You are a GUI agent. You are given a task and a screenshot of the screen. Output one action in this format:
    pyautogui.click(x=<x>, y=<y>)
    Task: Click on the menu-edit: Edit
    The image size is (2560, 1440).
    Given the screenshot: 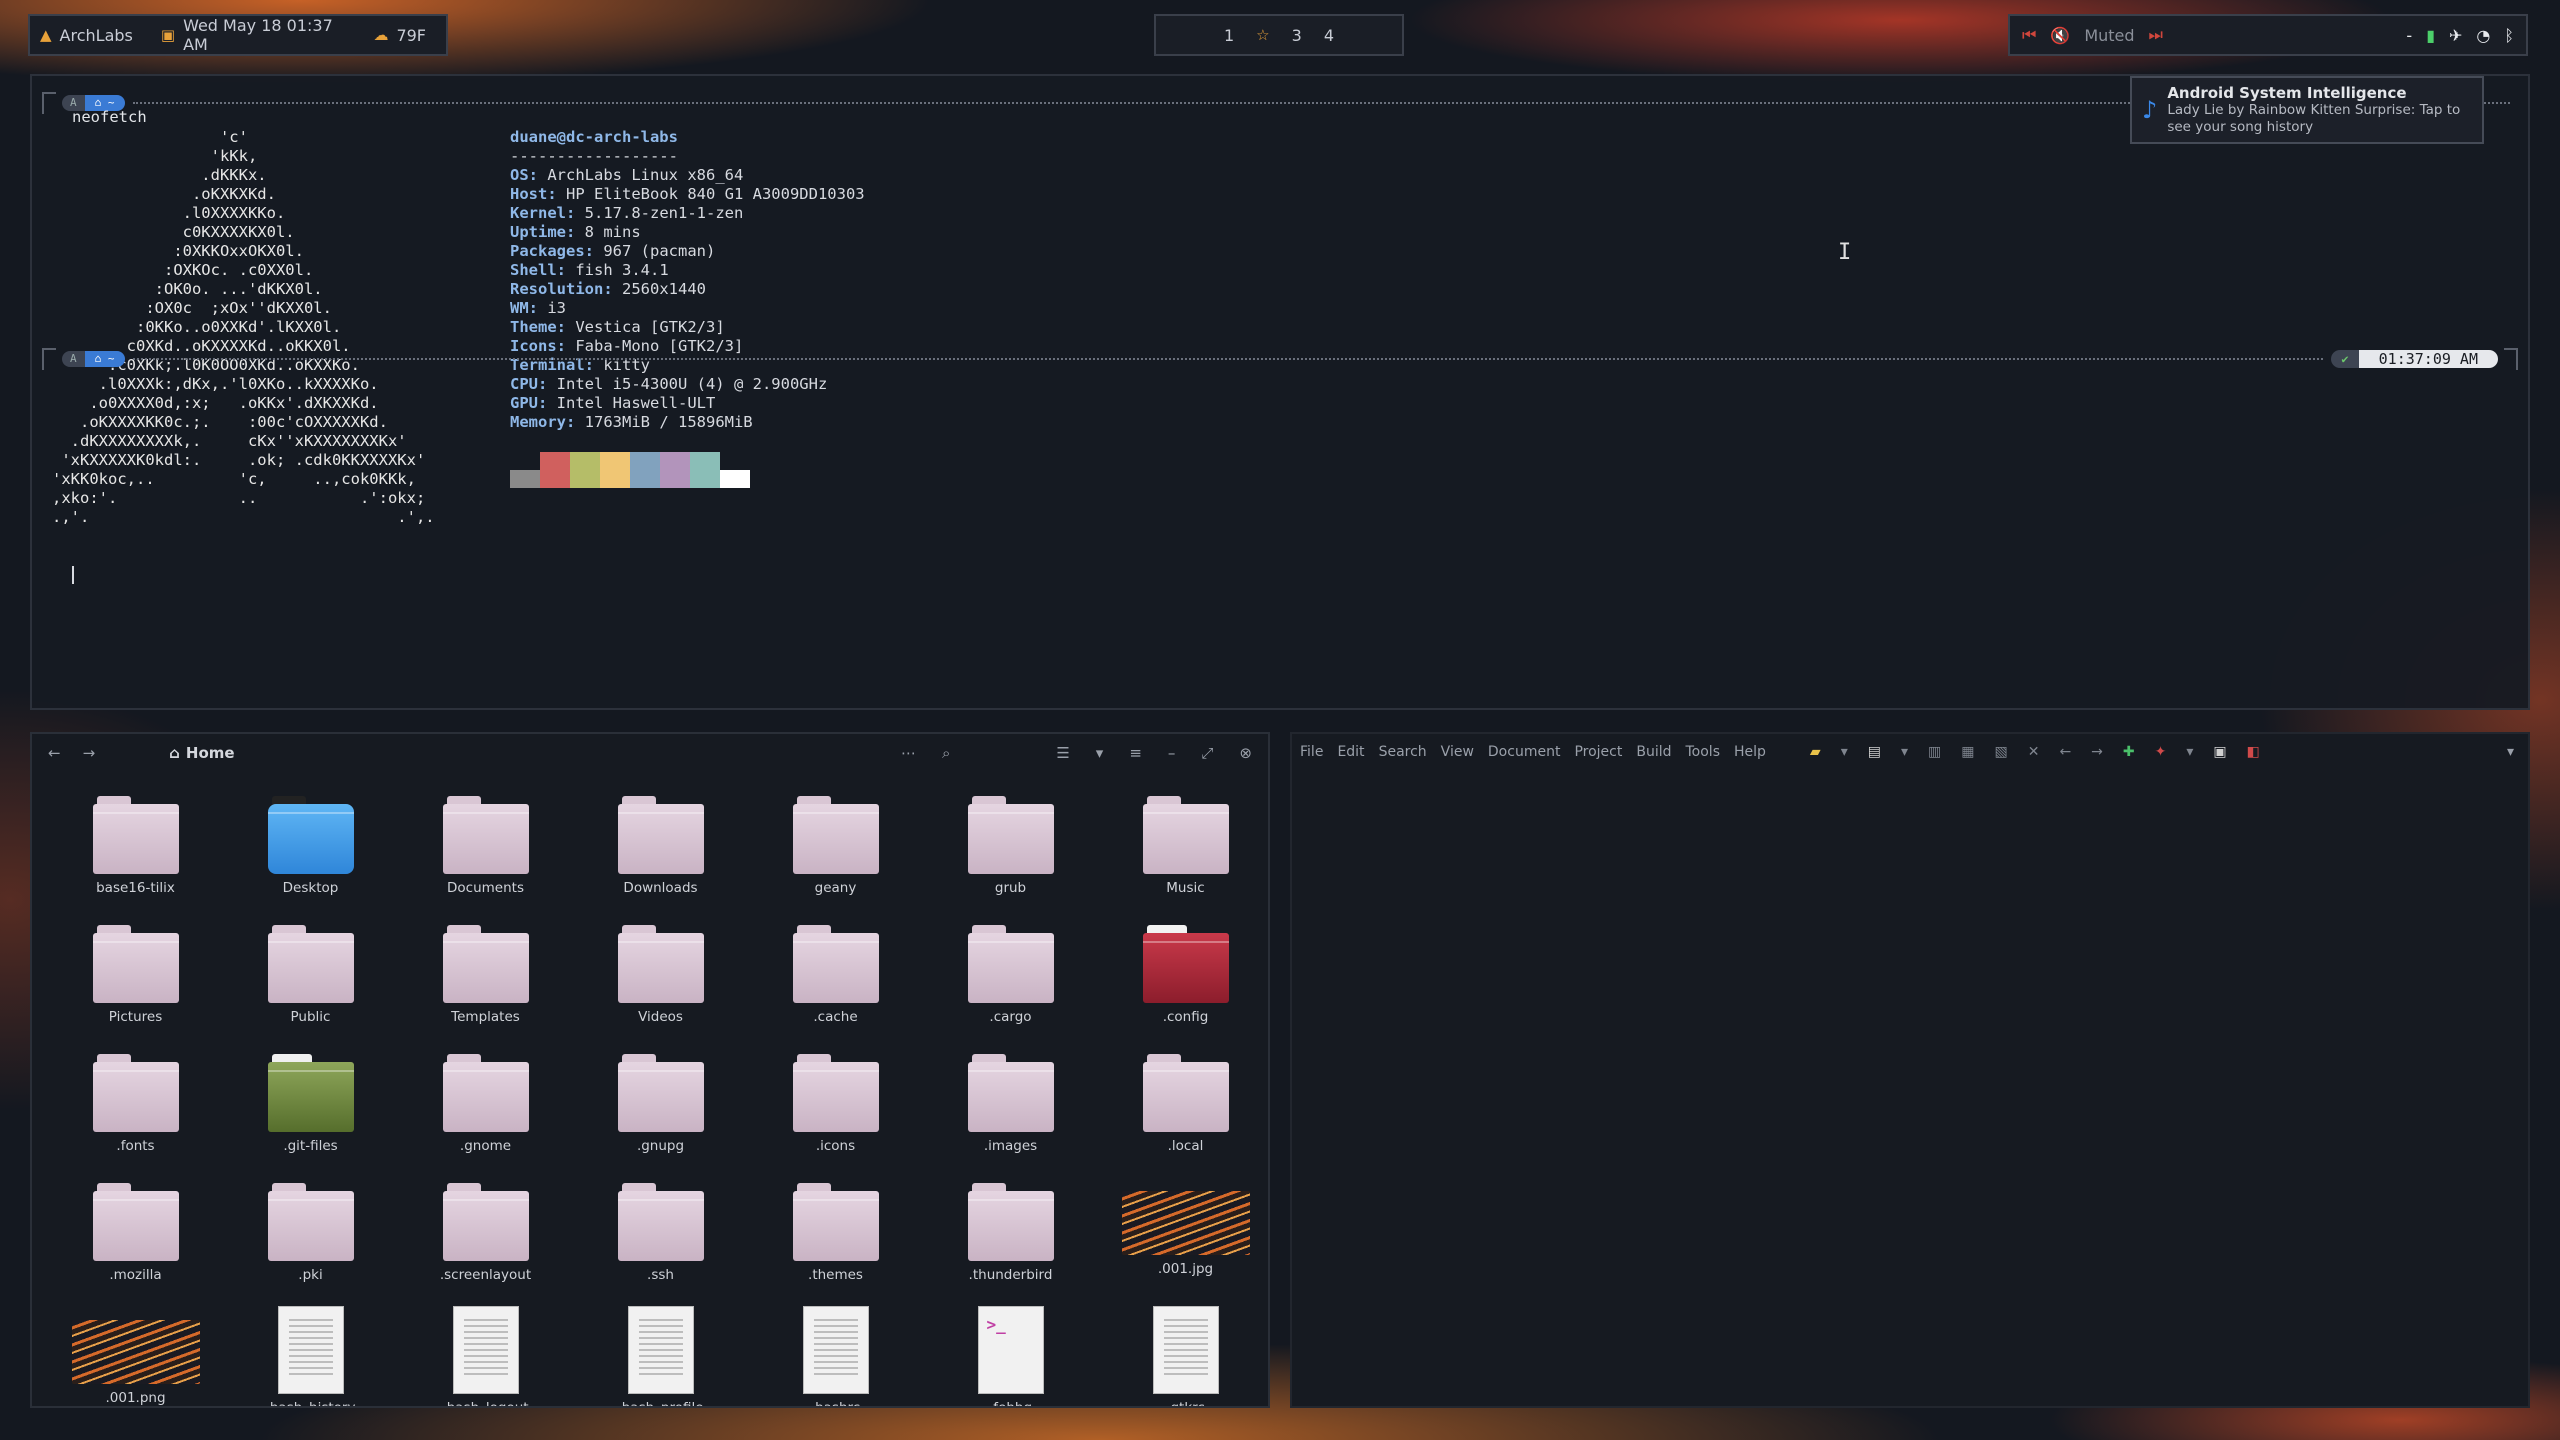 What is the action you would take?
    pyautogui.click(x=1350, y=752)
    